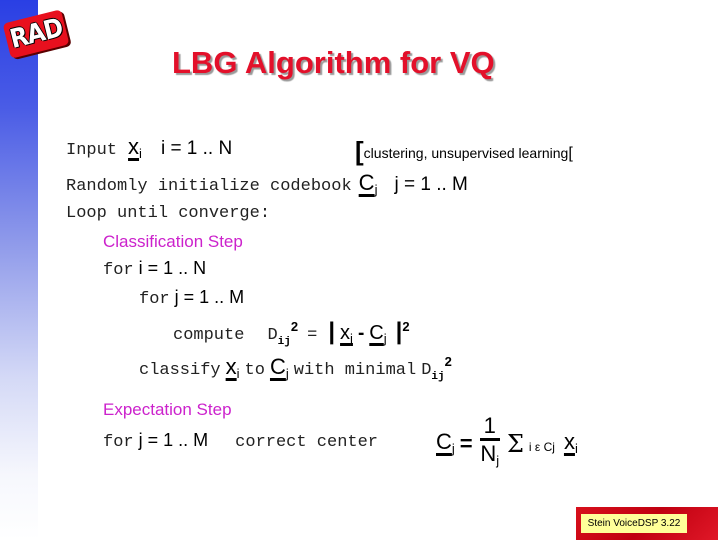 This screenshot has height=540, width=720. Describe the element at coordinates (541, 446) in the screenshot. I see `sum-subscript: i ε Cj` at that location.